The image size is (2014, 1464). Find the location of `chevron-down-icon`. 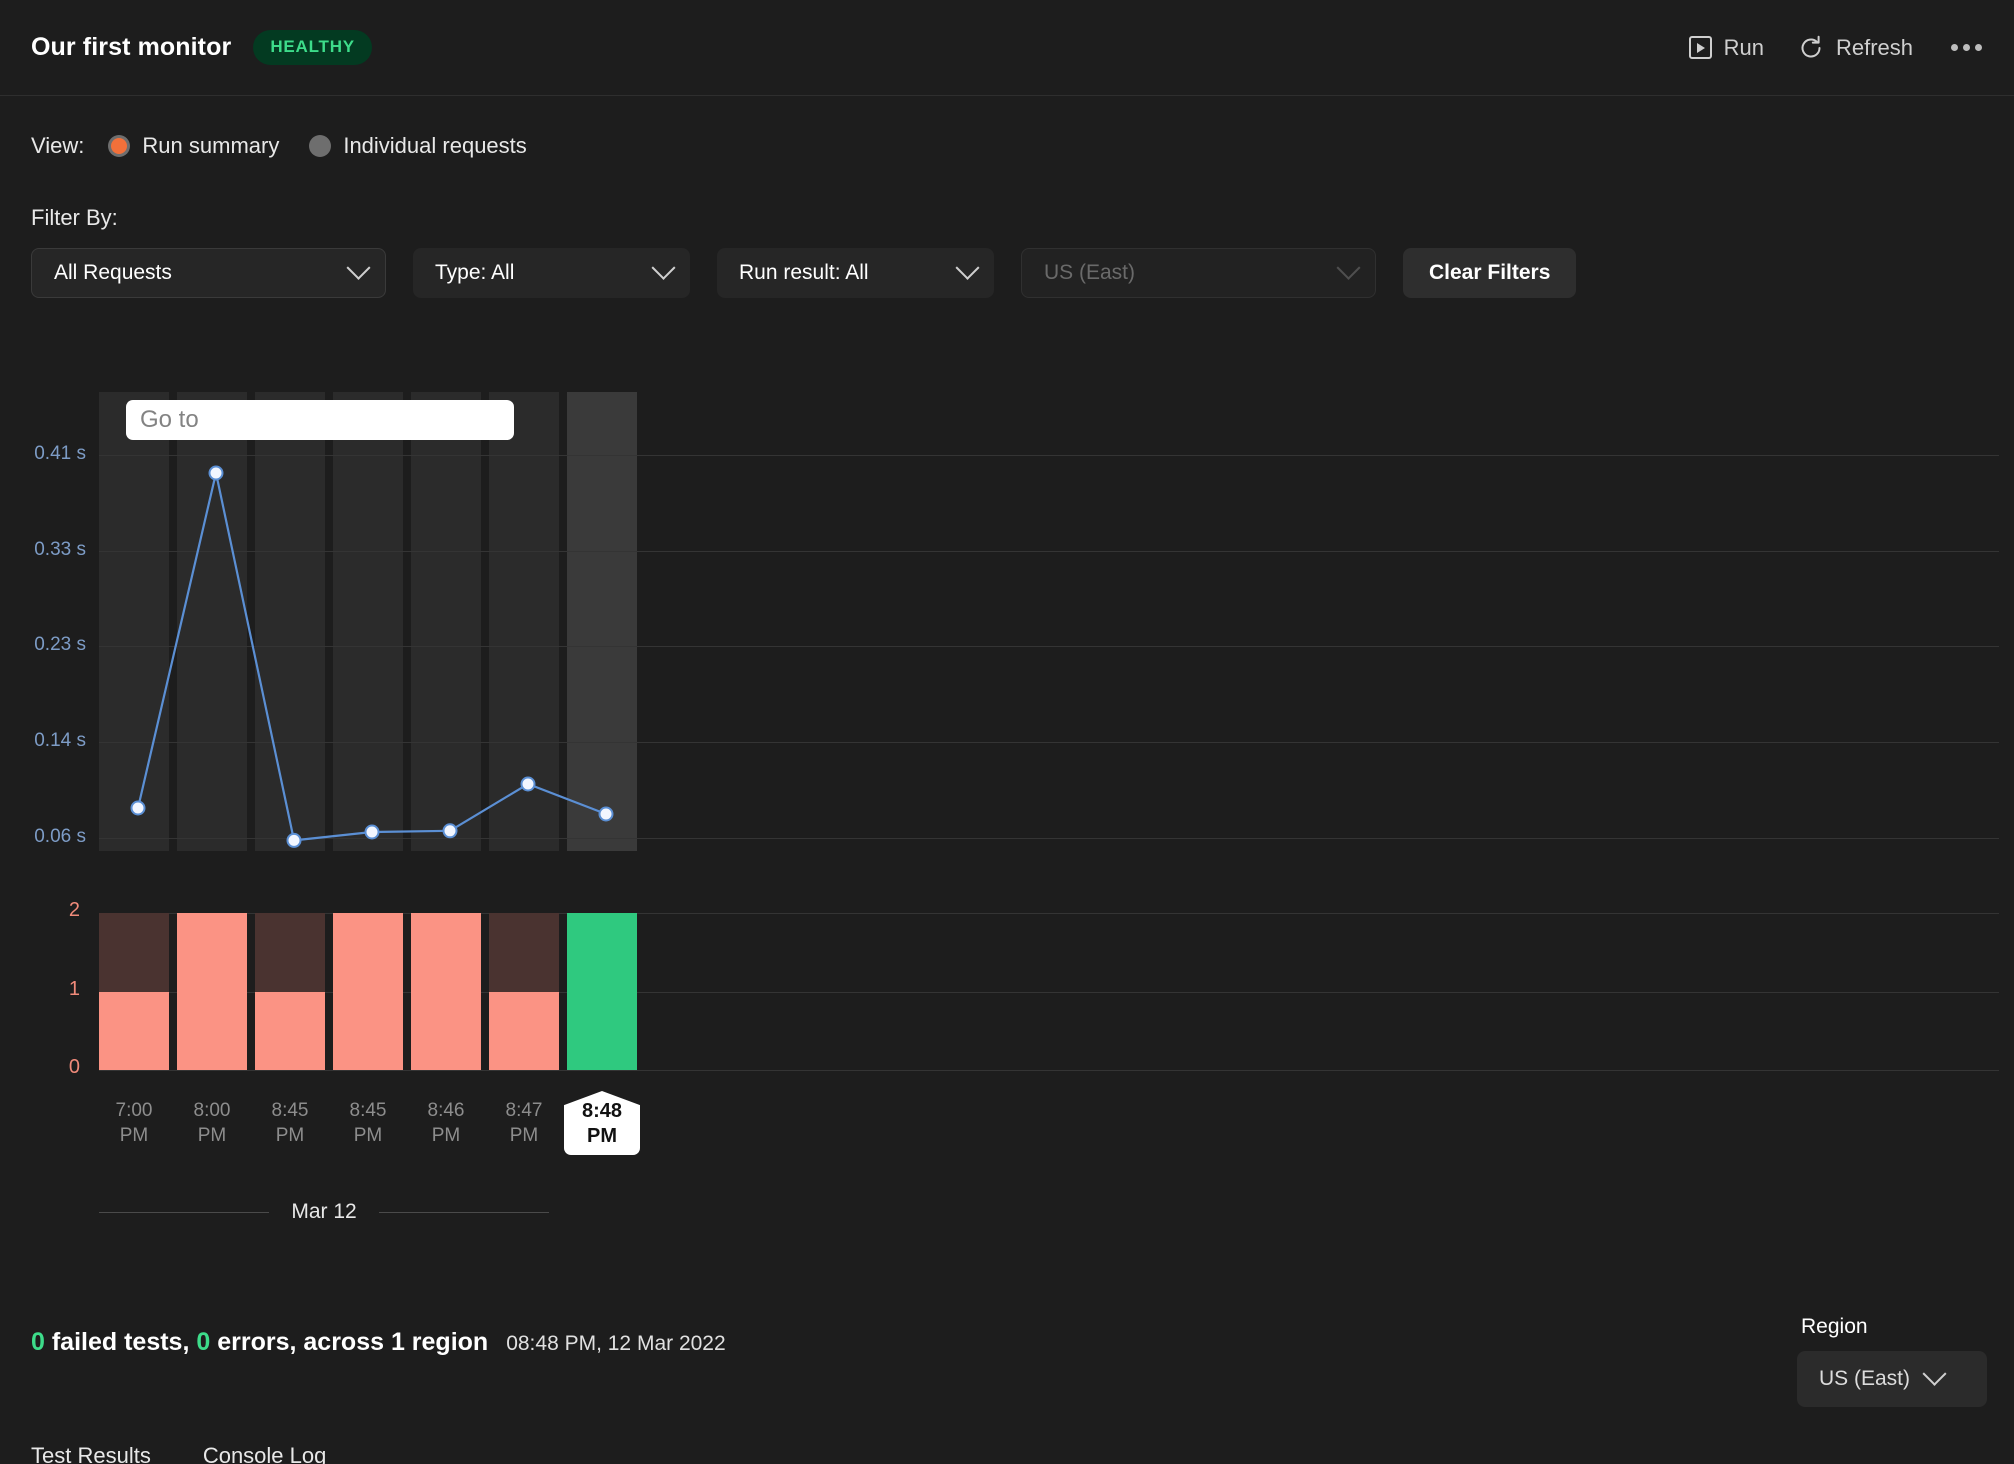

chevron-down-icon is located at coordinates (1934, 1373).